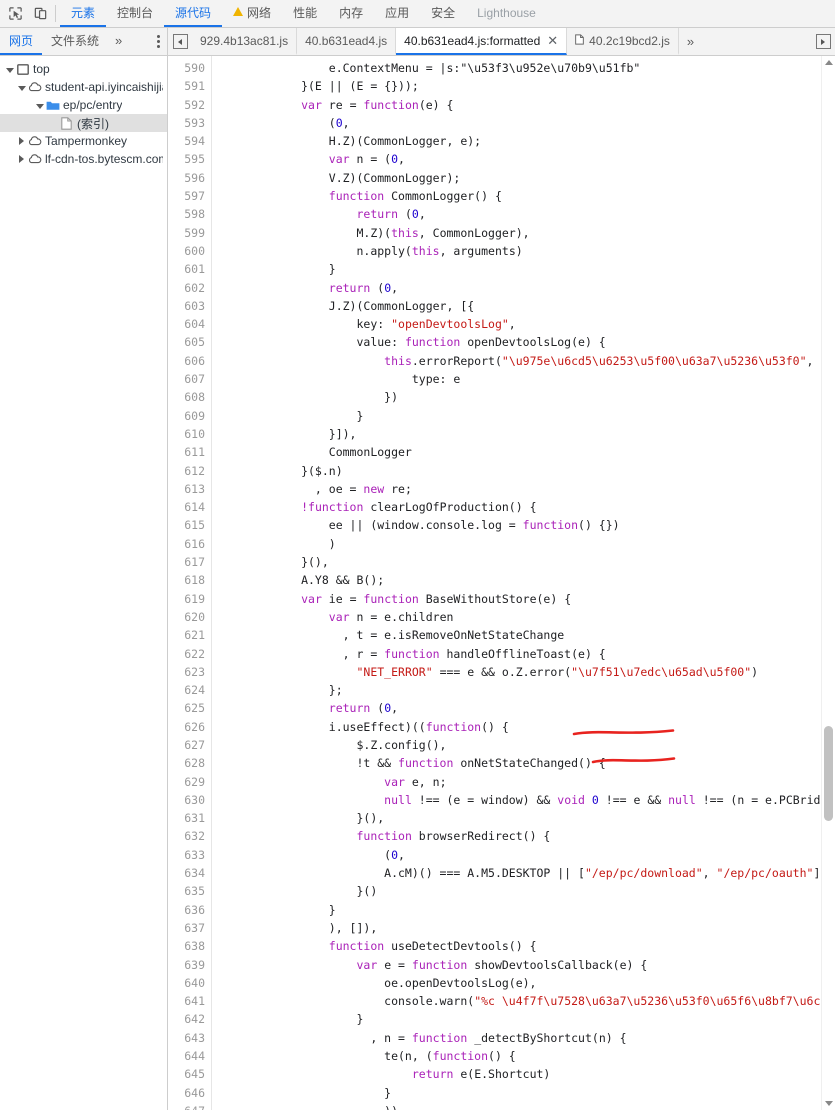  Describe the element at coordinates (523, 452) in the screenshot. I see `code-line: CommonLogger` at that location.